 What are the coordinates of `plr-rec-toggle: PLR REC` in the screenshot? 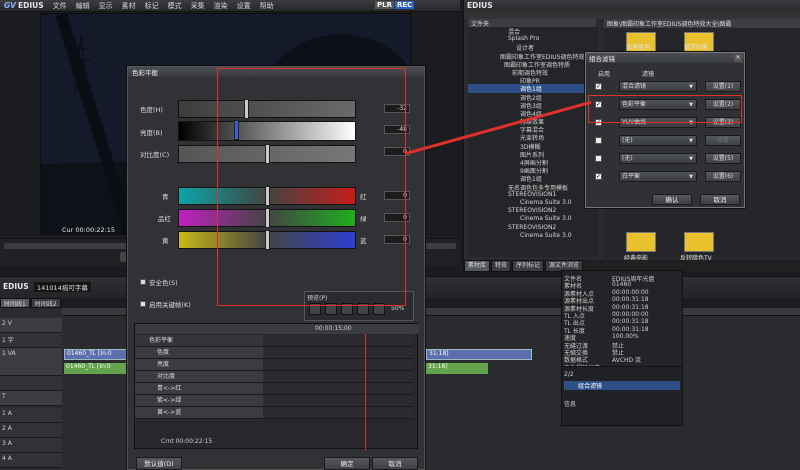 It's located at (395, 5).